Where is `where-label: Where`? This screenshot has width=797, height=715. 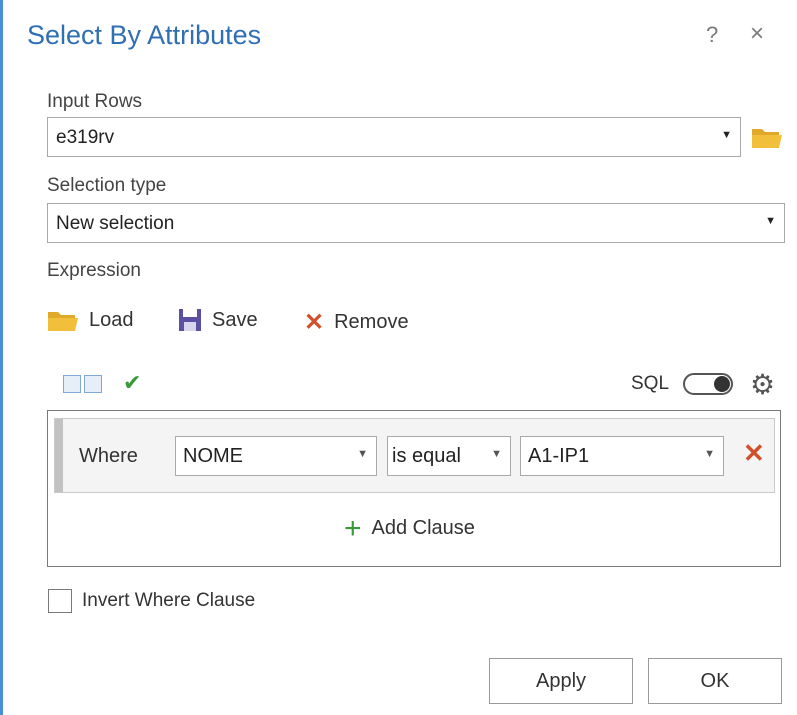
where-label: Where is located at coordinates (108, 456).